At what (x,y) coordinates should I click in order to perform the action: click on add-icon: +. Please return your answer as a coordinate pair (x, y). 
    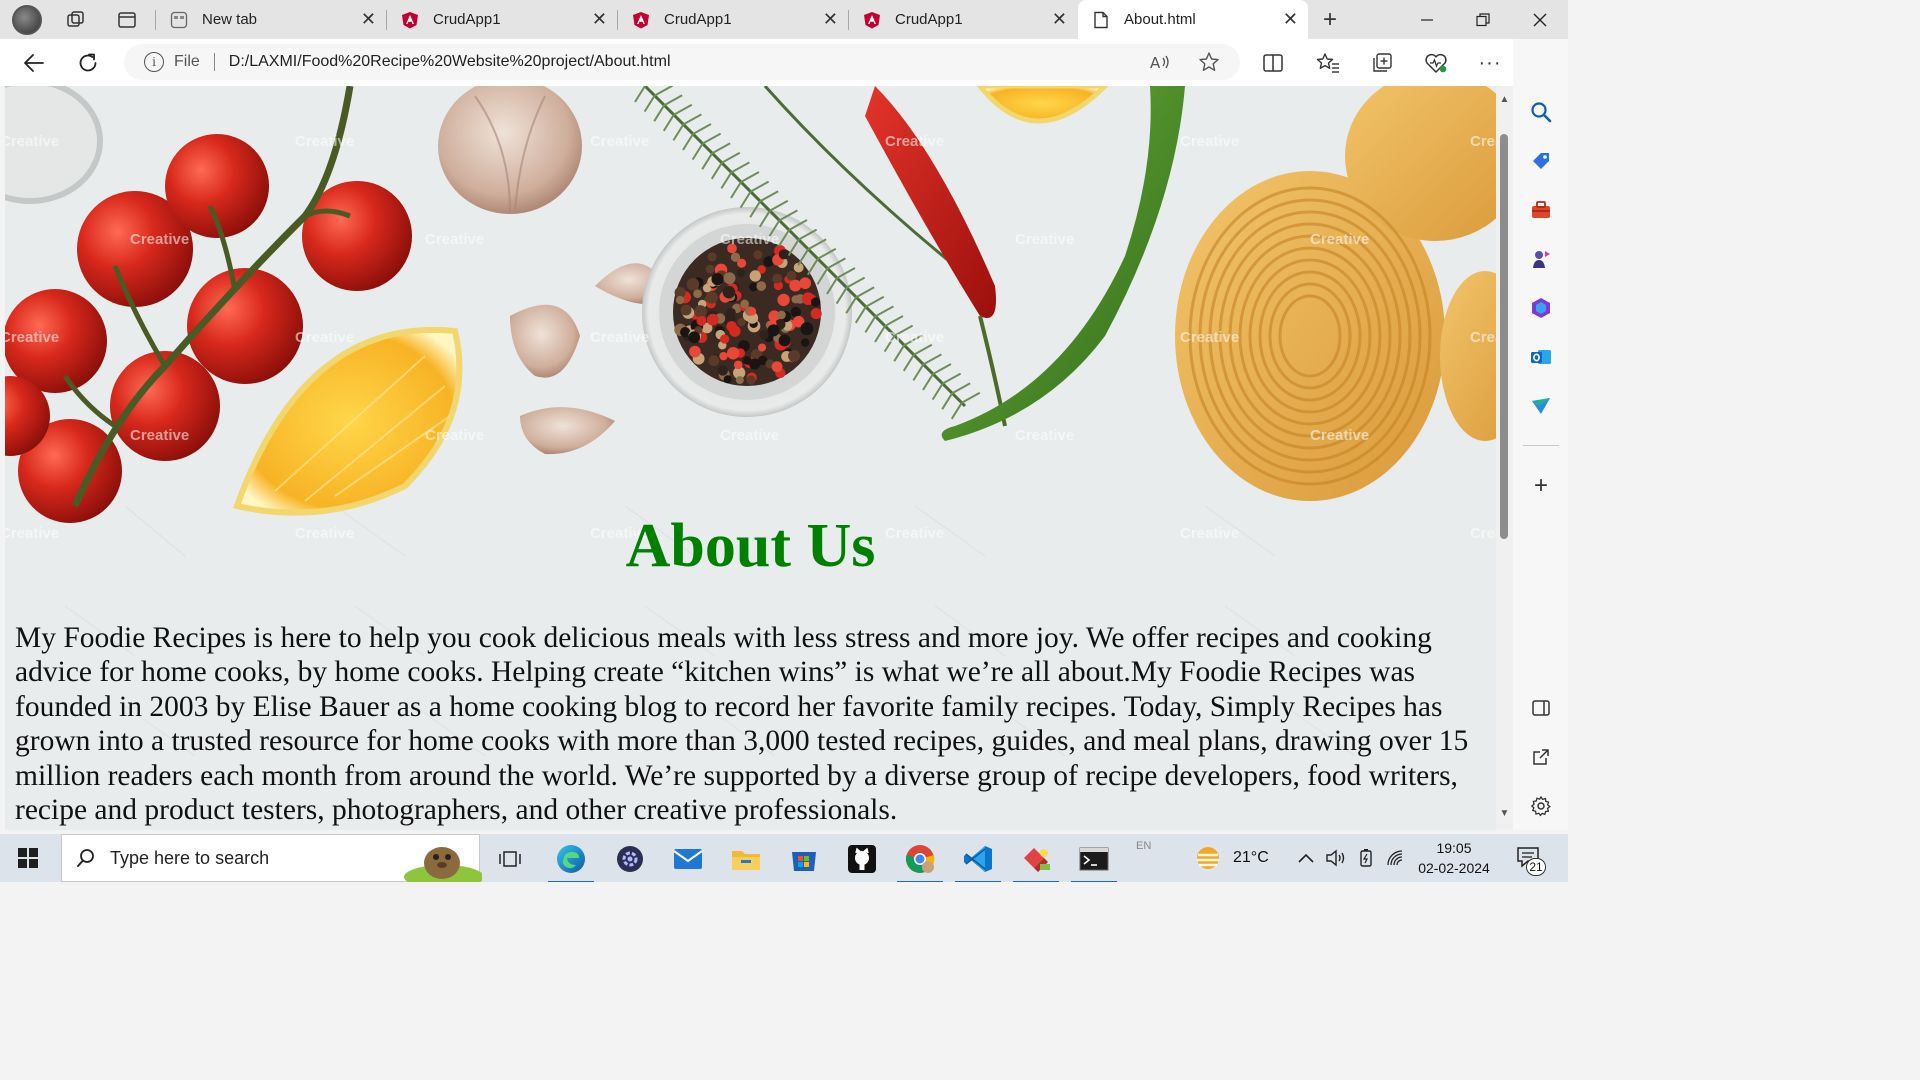
    Looking at the image, I should click on (1541, 485).